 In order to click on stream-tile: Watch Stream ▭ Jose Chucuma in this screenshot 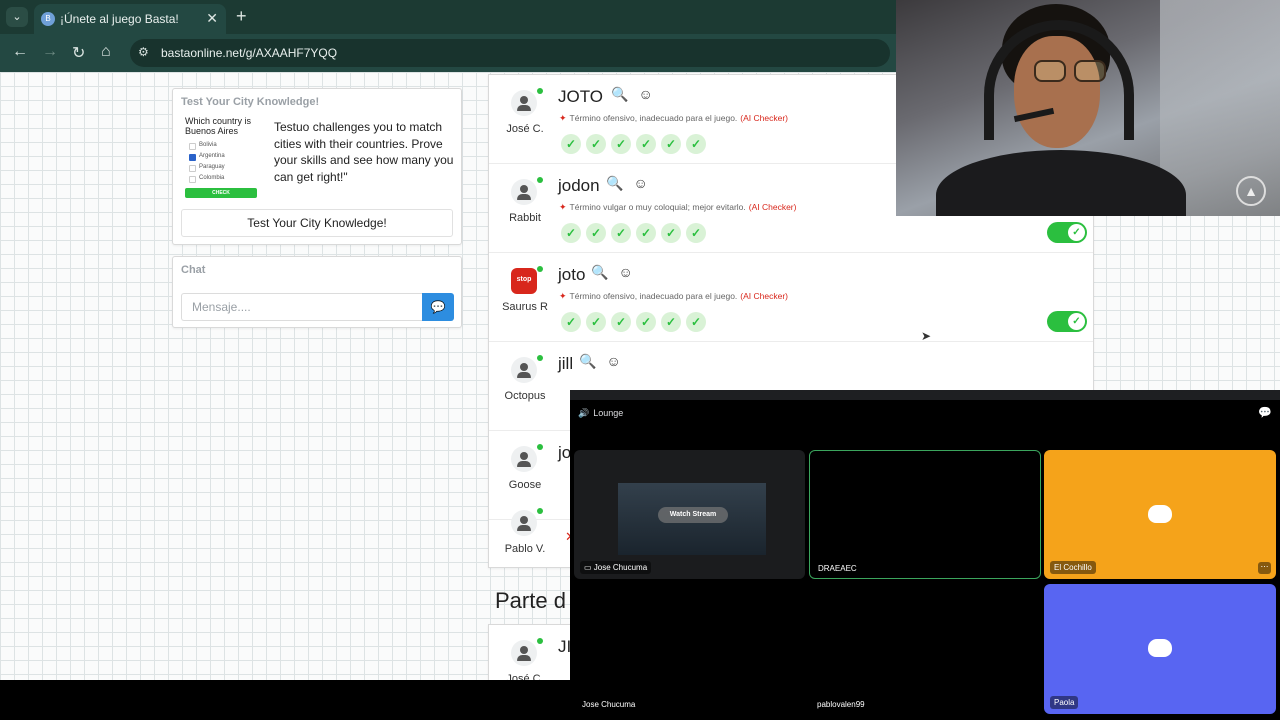, I will do `click(689, 514)`.